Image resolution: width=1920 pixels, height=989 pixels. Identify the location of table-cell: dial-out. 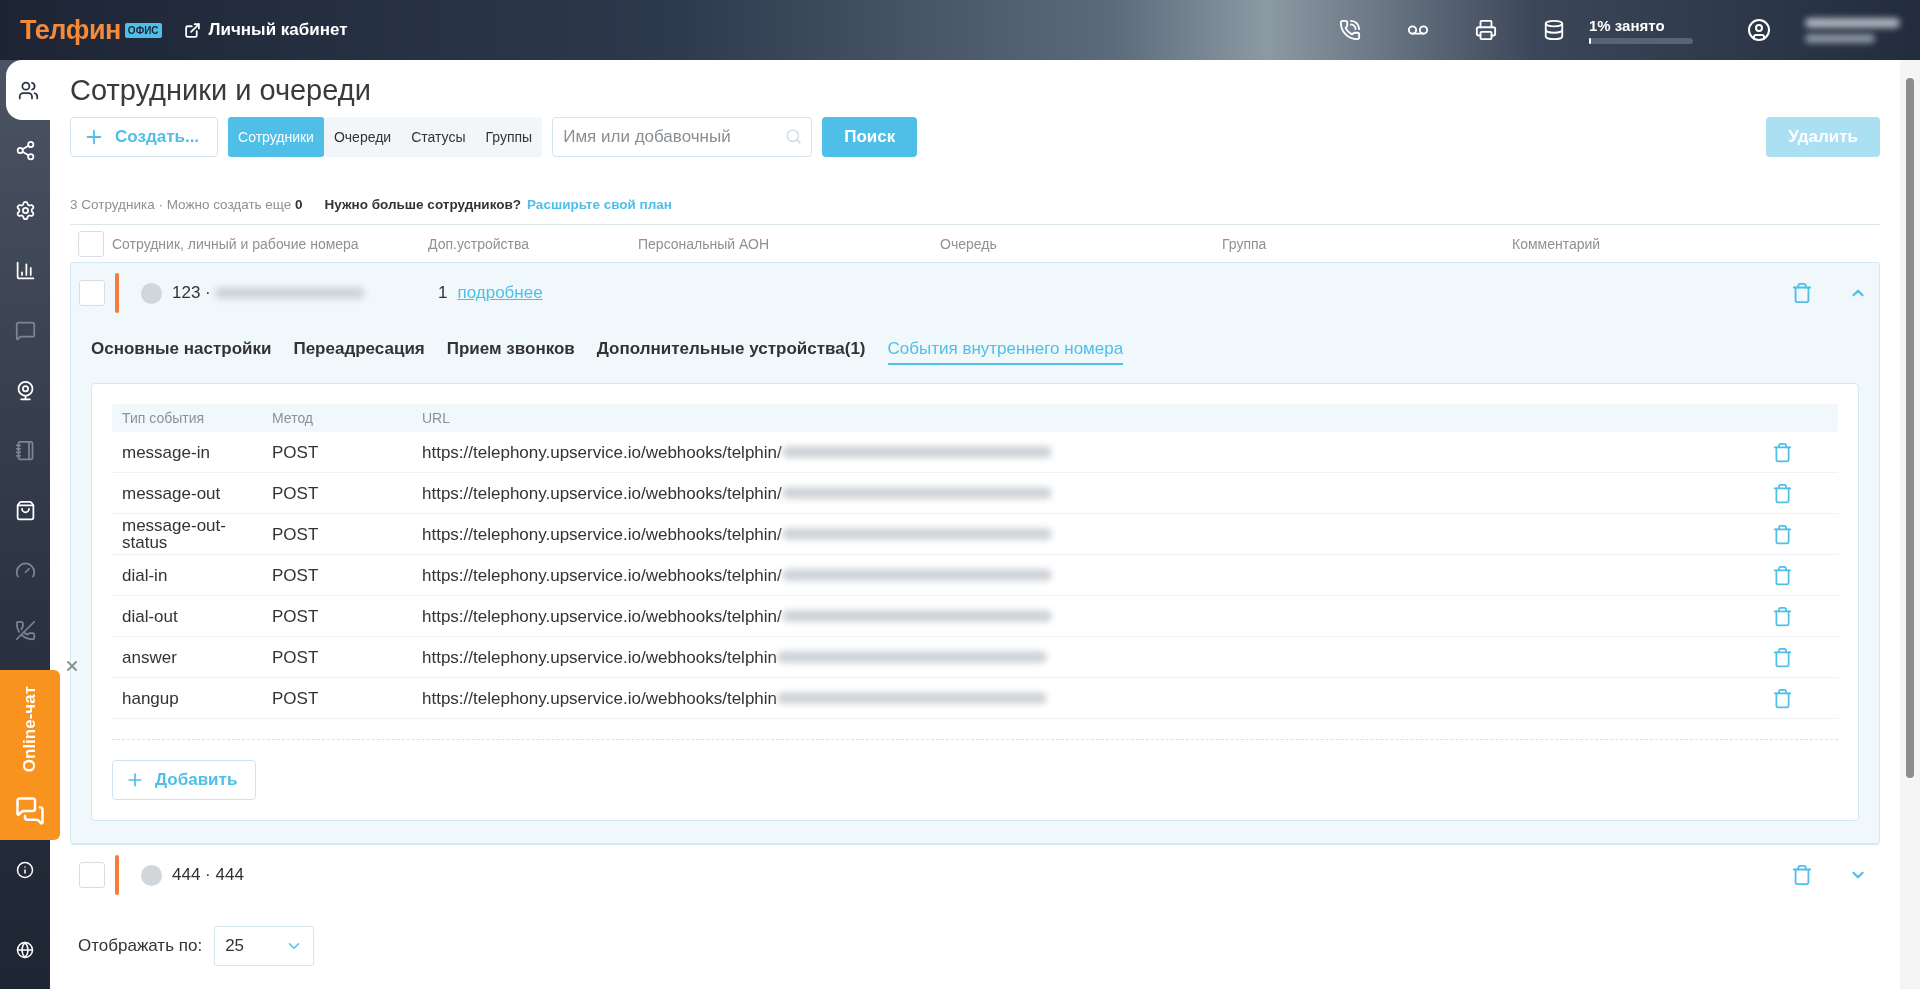
(187, 616).